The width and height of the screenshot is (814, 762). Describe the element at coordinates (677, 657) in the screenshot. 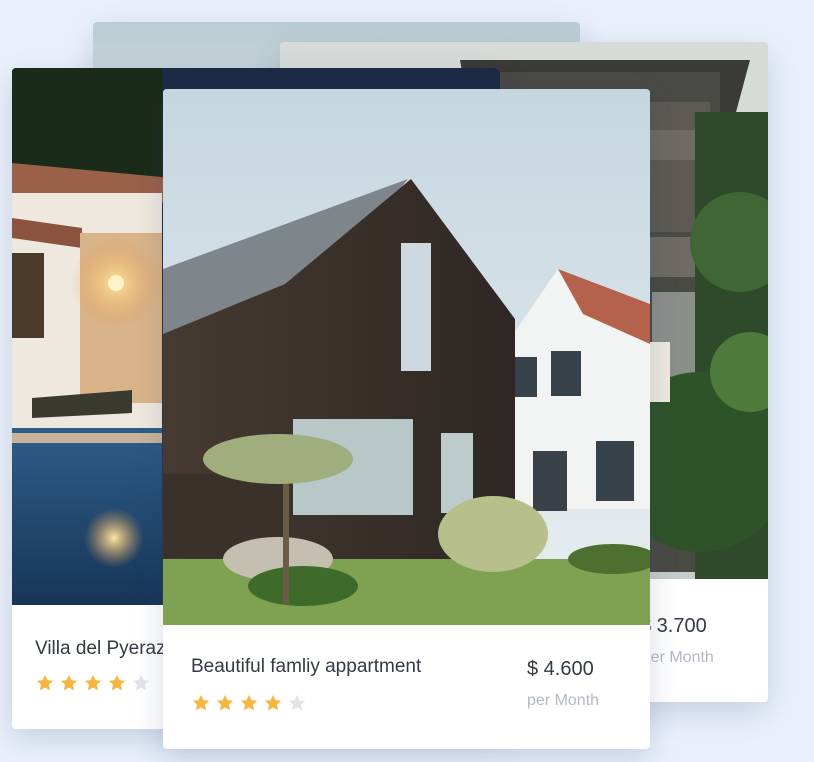

I see `listing-period: Per Month` at that location.